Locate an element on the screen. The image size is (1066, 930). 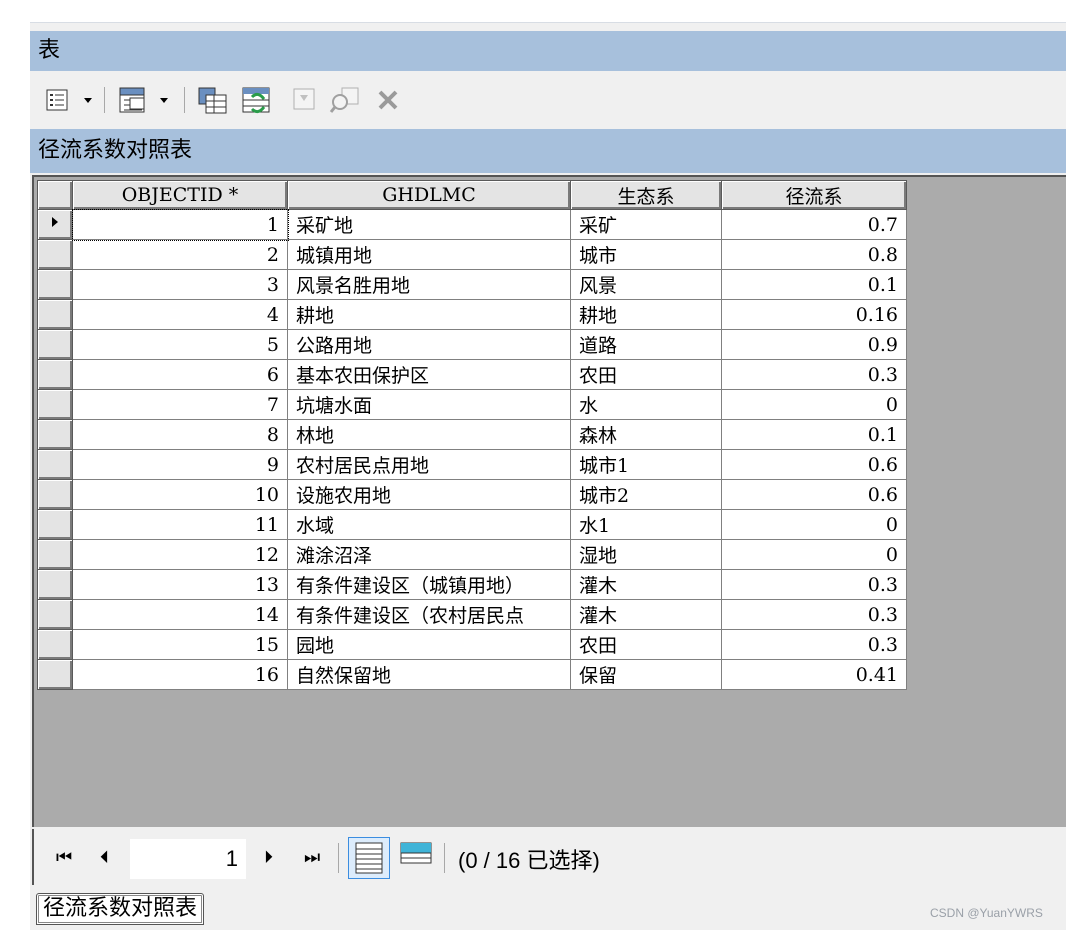
cell-ecosystem: 水1 is located at coordinates (646, 524).